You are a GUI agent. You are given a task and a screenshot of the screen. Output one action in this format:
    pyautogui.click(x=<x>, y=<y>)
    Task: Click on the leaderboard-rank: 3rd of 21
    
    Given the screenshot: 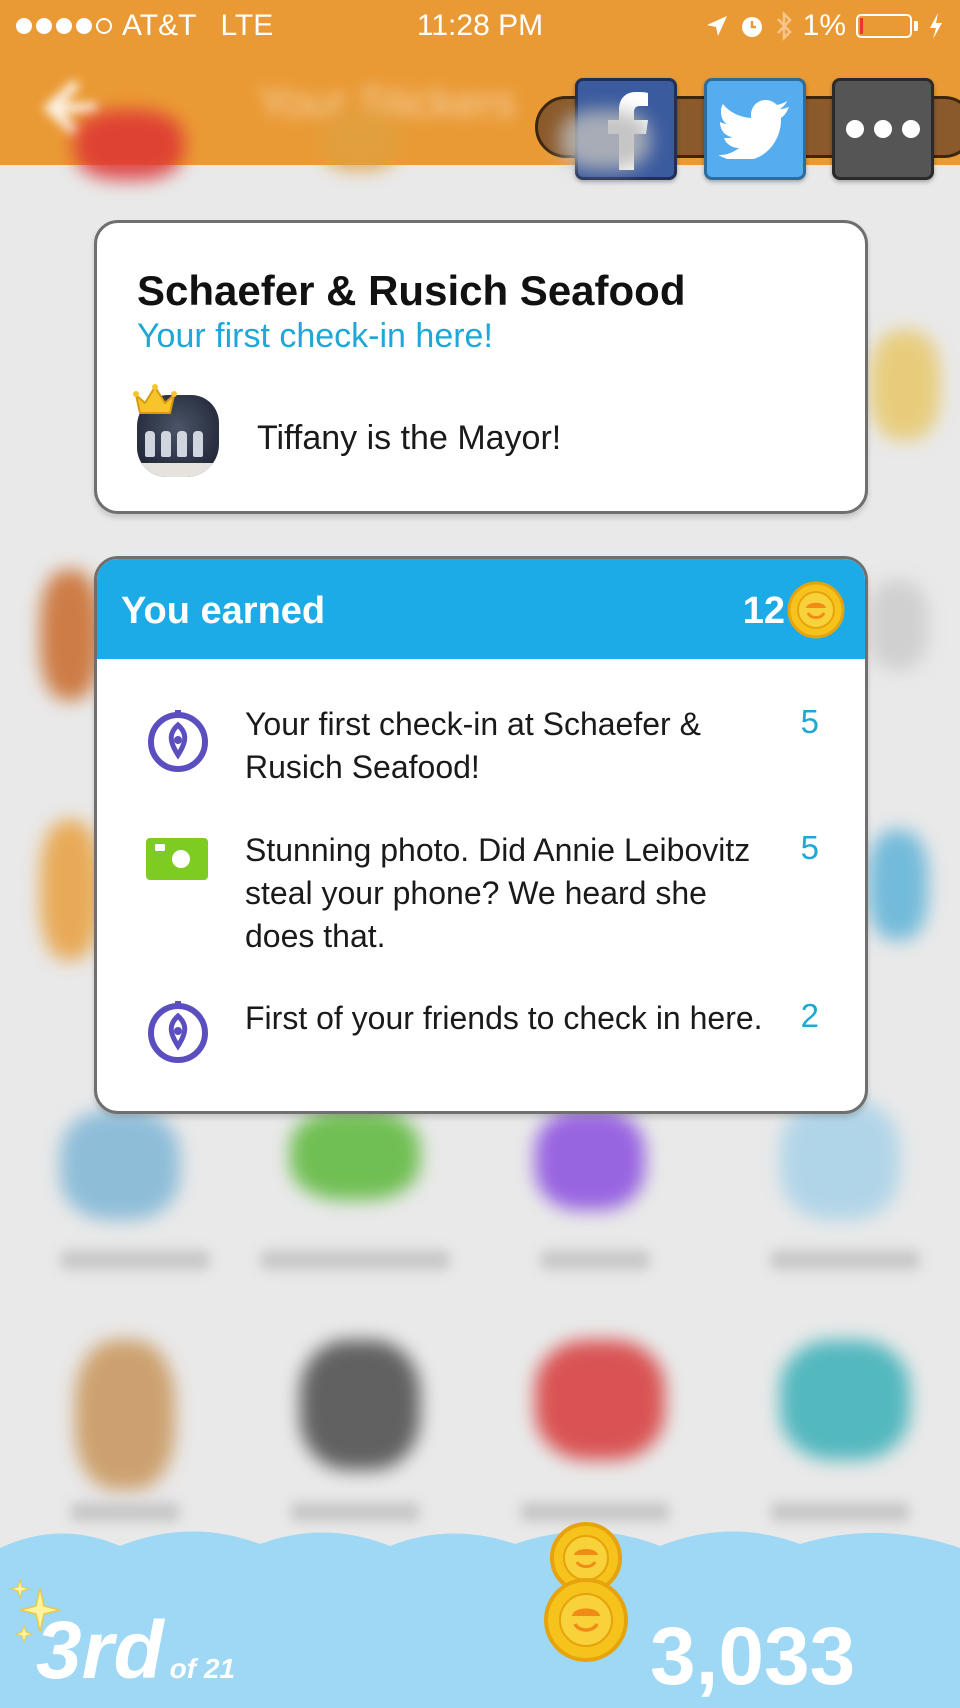 What is the action you would take?
    pyautogui.click(x=135, y=1651)
    